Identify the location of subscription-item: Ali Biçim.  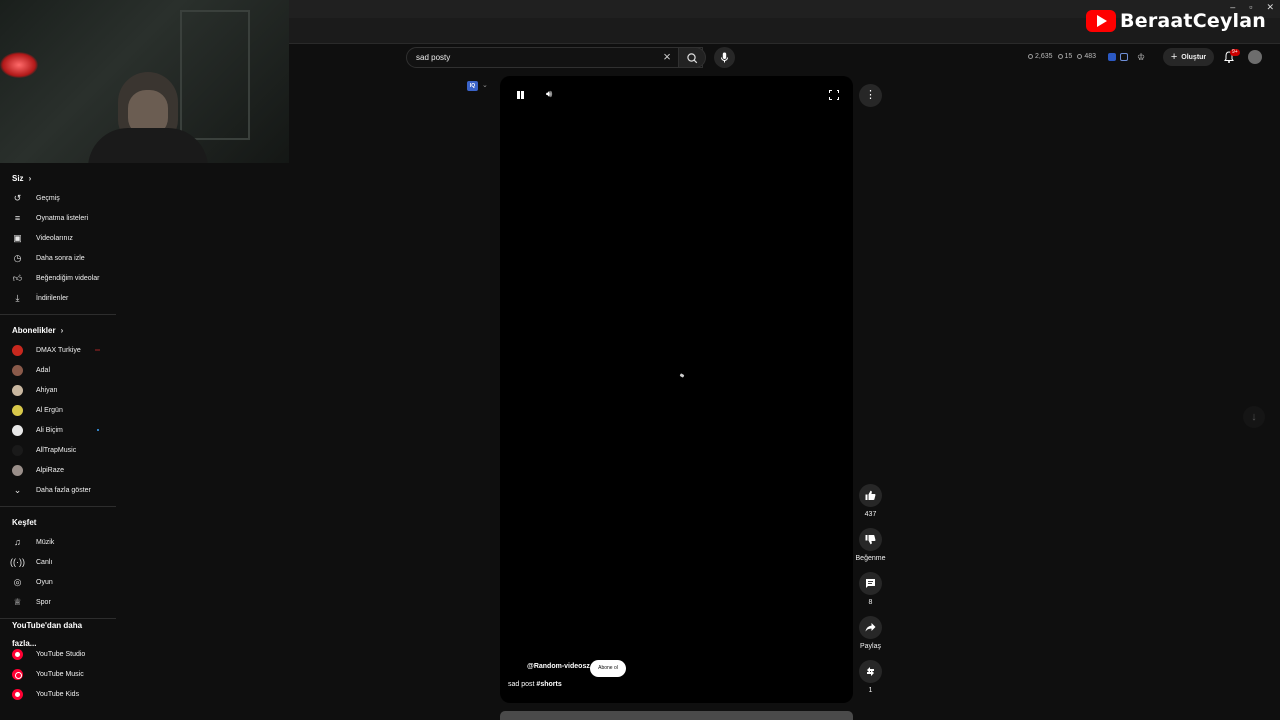
(58, 430).